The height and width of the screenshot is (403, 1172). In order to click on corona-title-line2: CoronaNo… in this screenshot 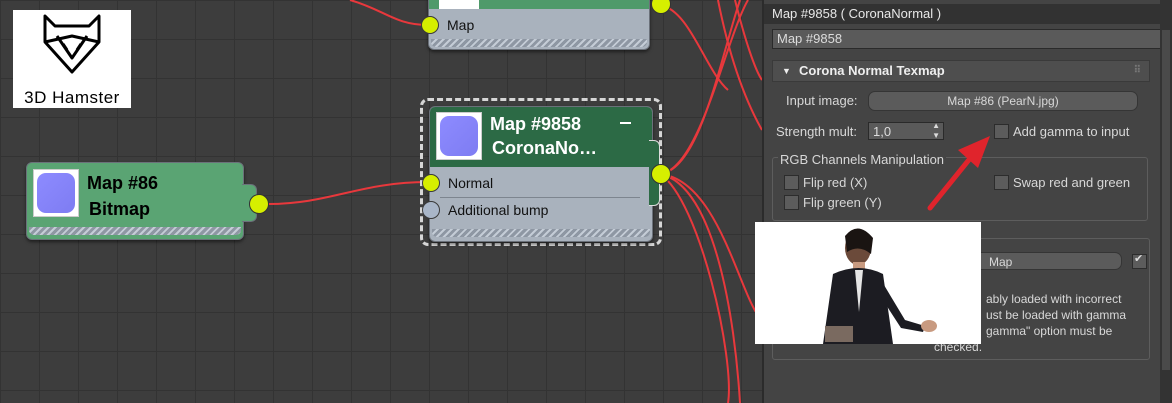, I will do `click(544, 148)`.